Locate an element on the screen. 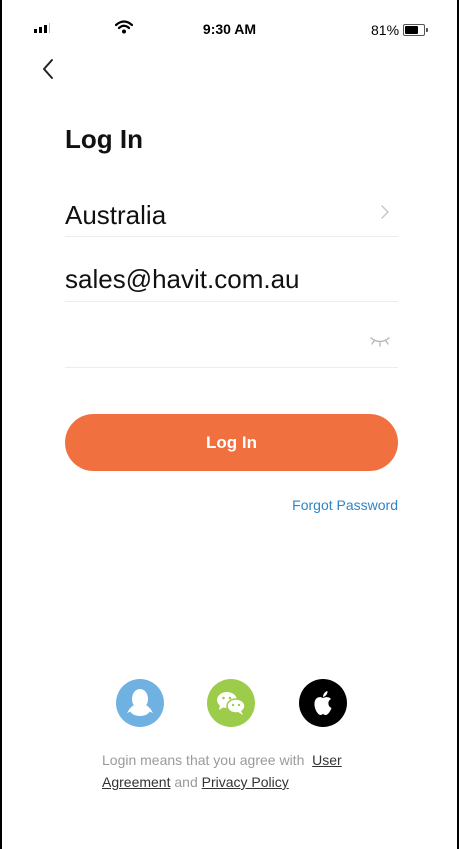 This screenshot has height=849, width=459. chevron-left-icon is located at coordinates (48, 69).